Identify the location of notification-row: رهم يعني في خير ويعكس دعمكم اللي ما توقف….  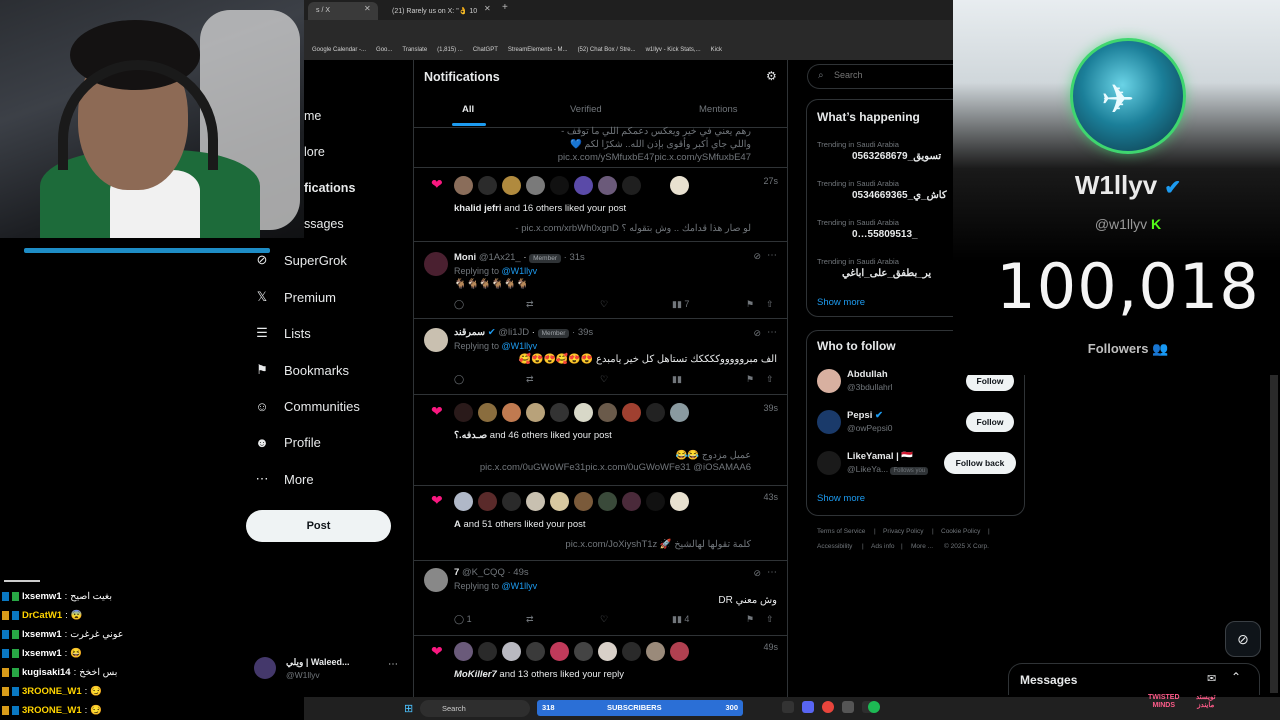
(600, 147).